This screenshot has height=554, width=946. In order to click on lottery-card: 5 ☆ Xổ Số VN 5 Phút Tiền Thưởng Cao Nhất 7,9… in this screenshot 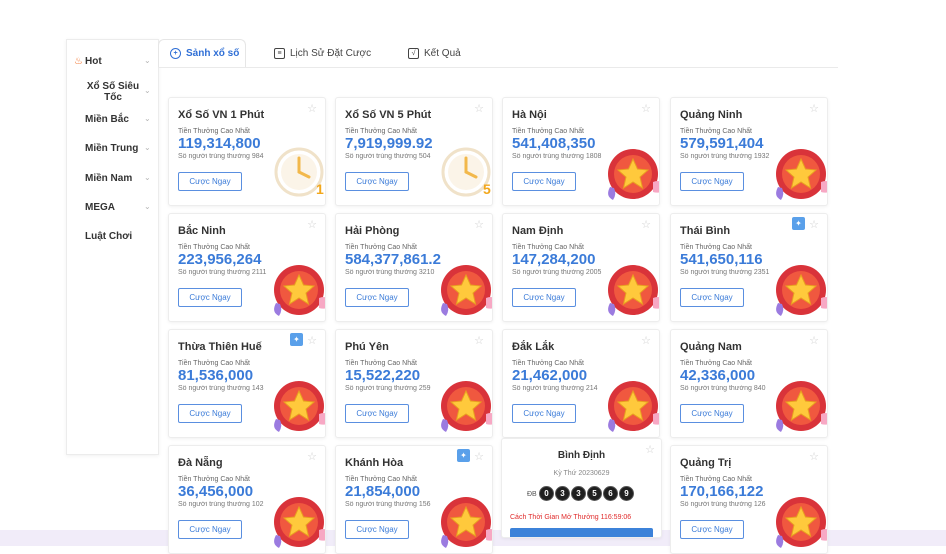, I will do `click(414, 151)`.